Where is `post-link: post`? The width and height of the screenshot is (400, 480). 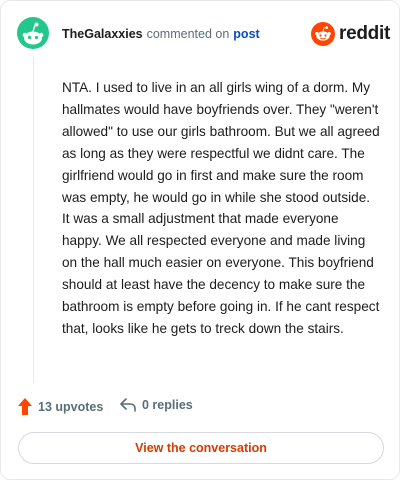
post-link: post is located at coordinates (246, 34).